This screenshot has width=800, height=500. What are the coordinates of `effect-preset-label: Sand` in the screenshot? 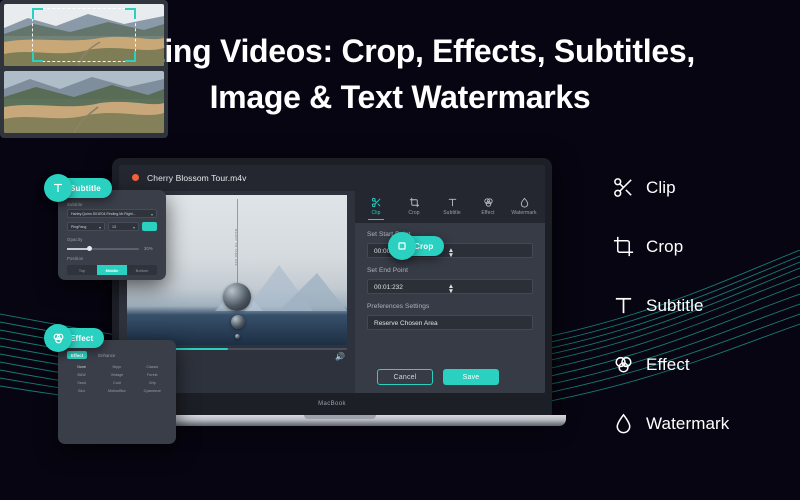 It's located at (81, 383).